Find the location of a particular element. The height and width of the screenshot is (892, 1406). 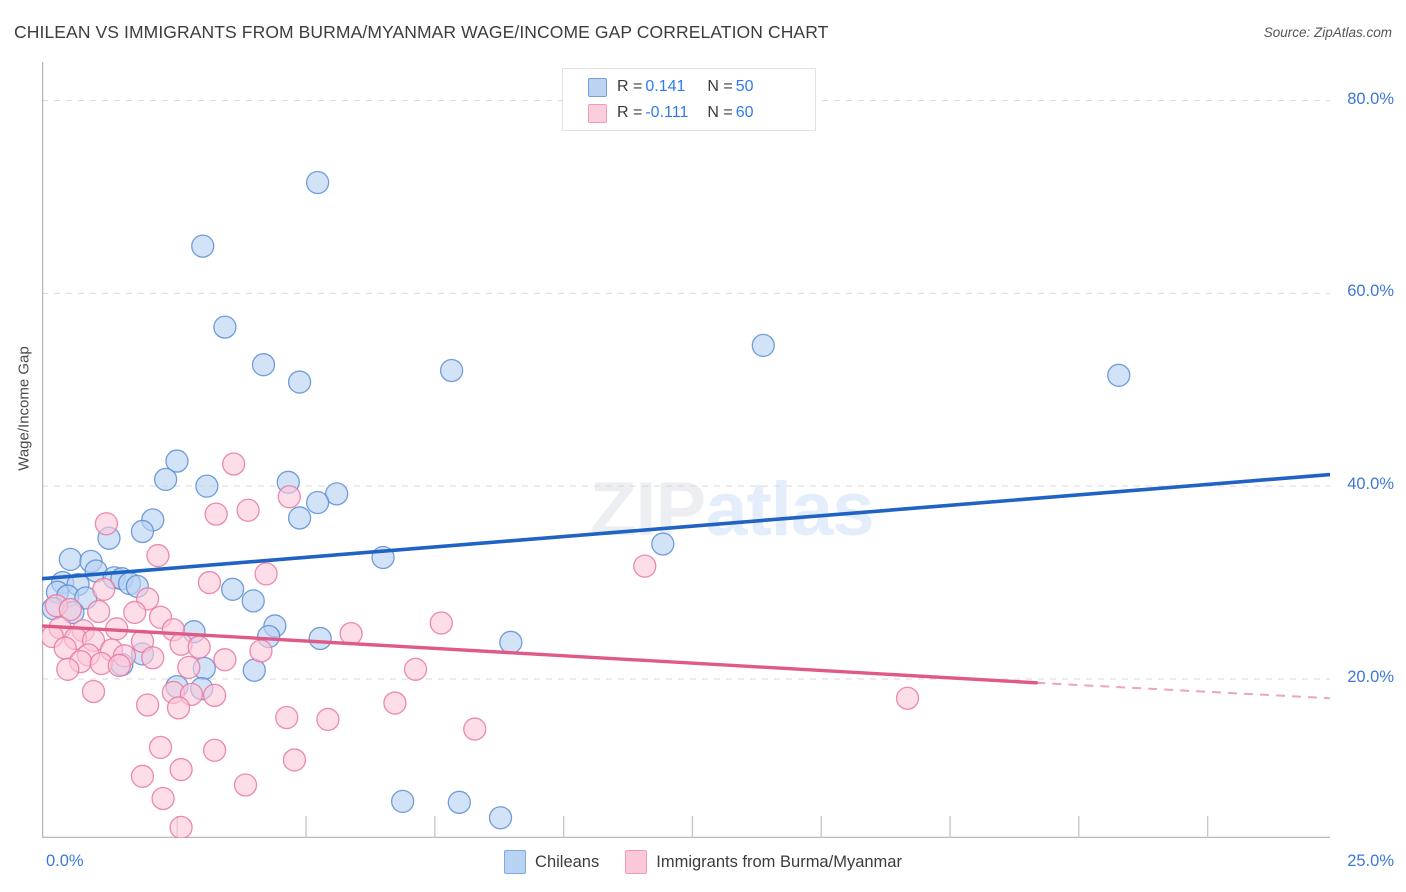

series-label: Immigrants from Burma/Myanmar is located at coordinates (779, 861).